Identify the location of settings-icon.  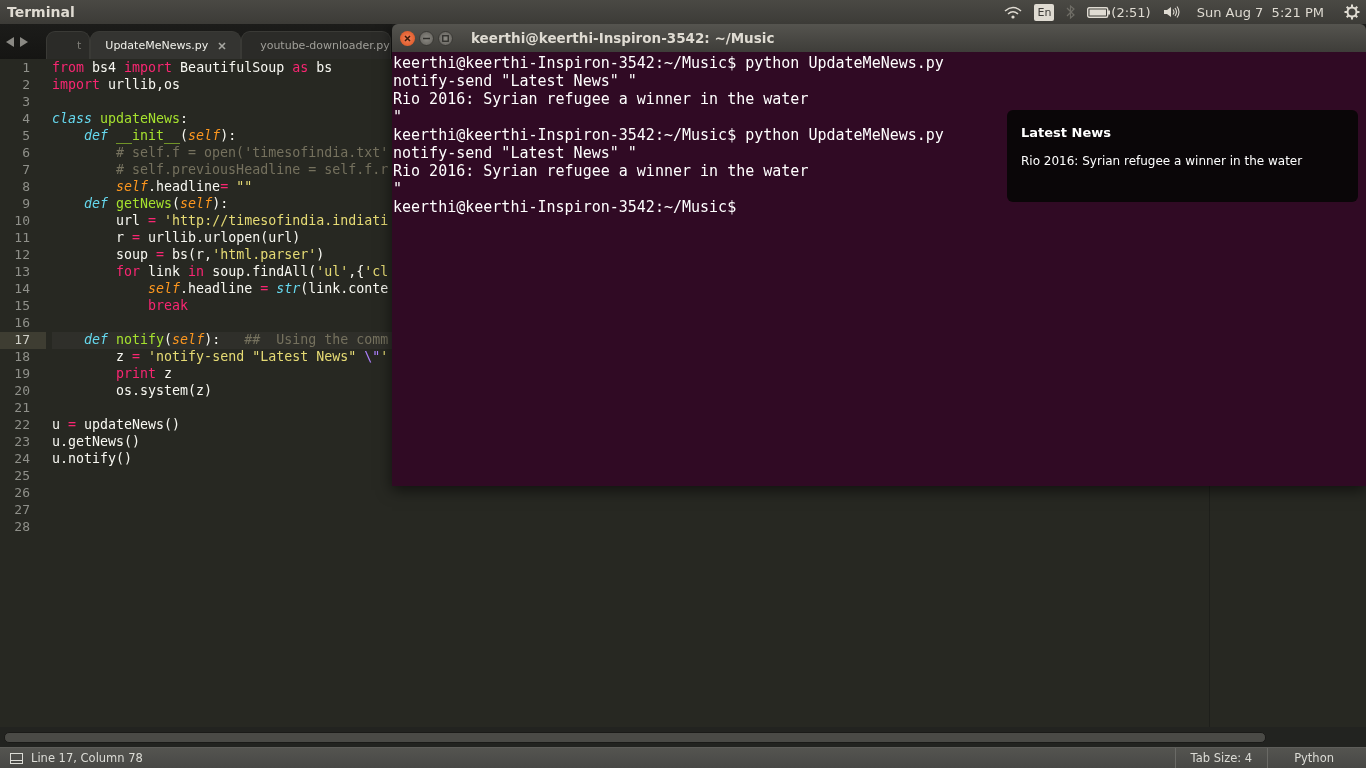
(1352, 12).